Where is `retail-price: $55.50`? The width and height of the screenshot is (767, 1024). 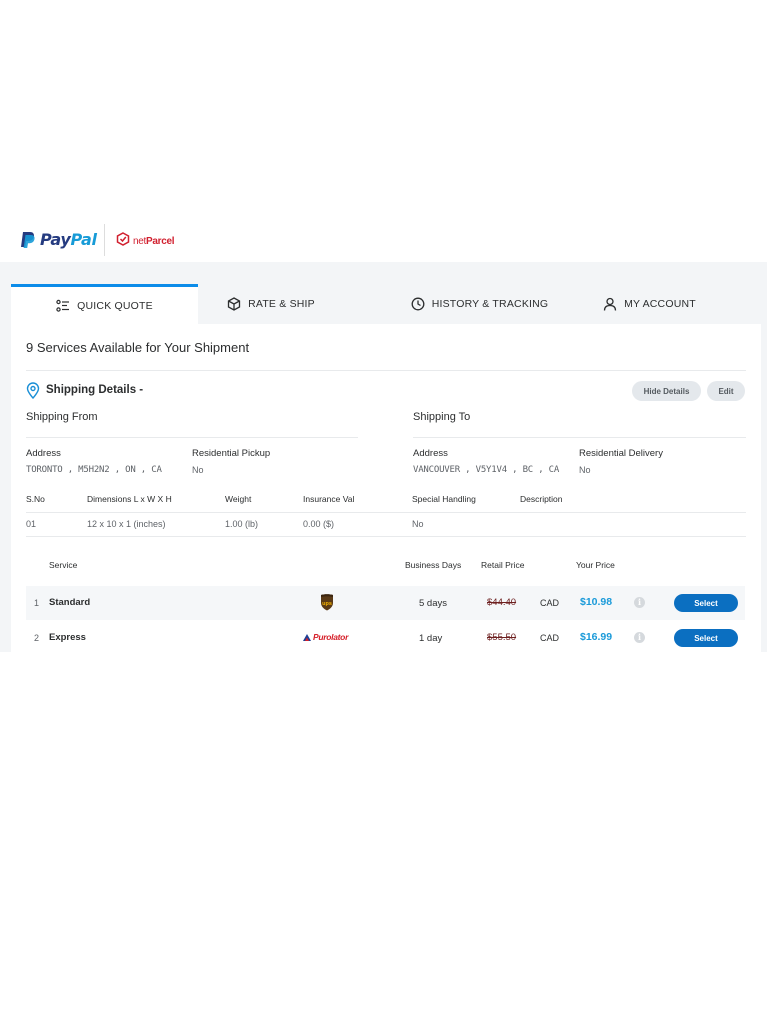 retail-price: $55.50 is located at coordinates (502, 637).